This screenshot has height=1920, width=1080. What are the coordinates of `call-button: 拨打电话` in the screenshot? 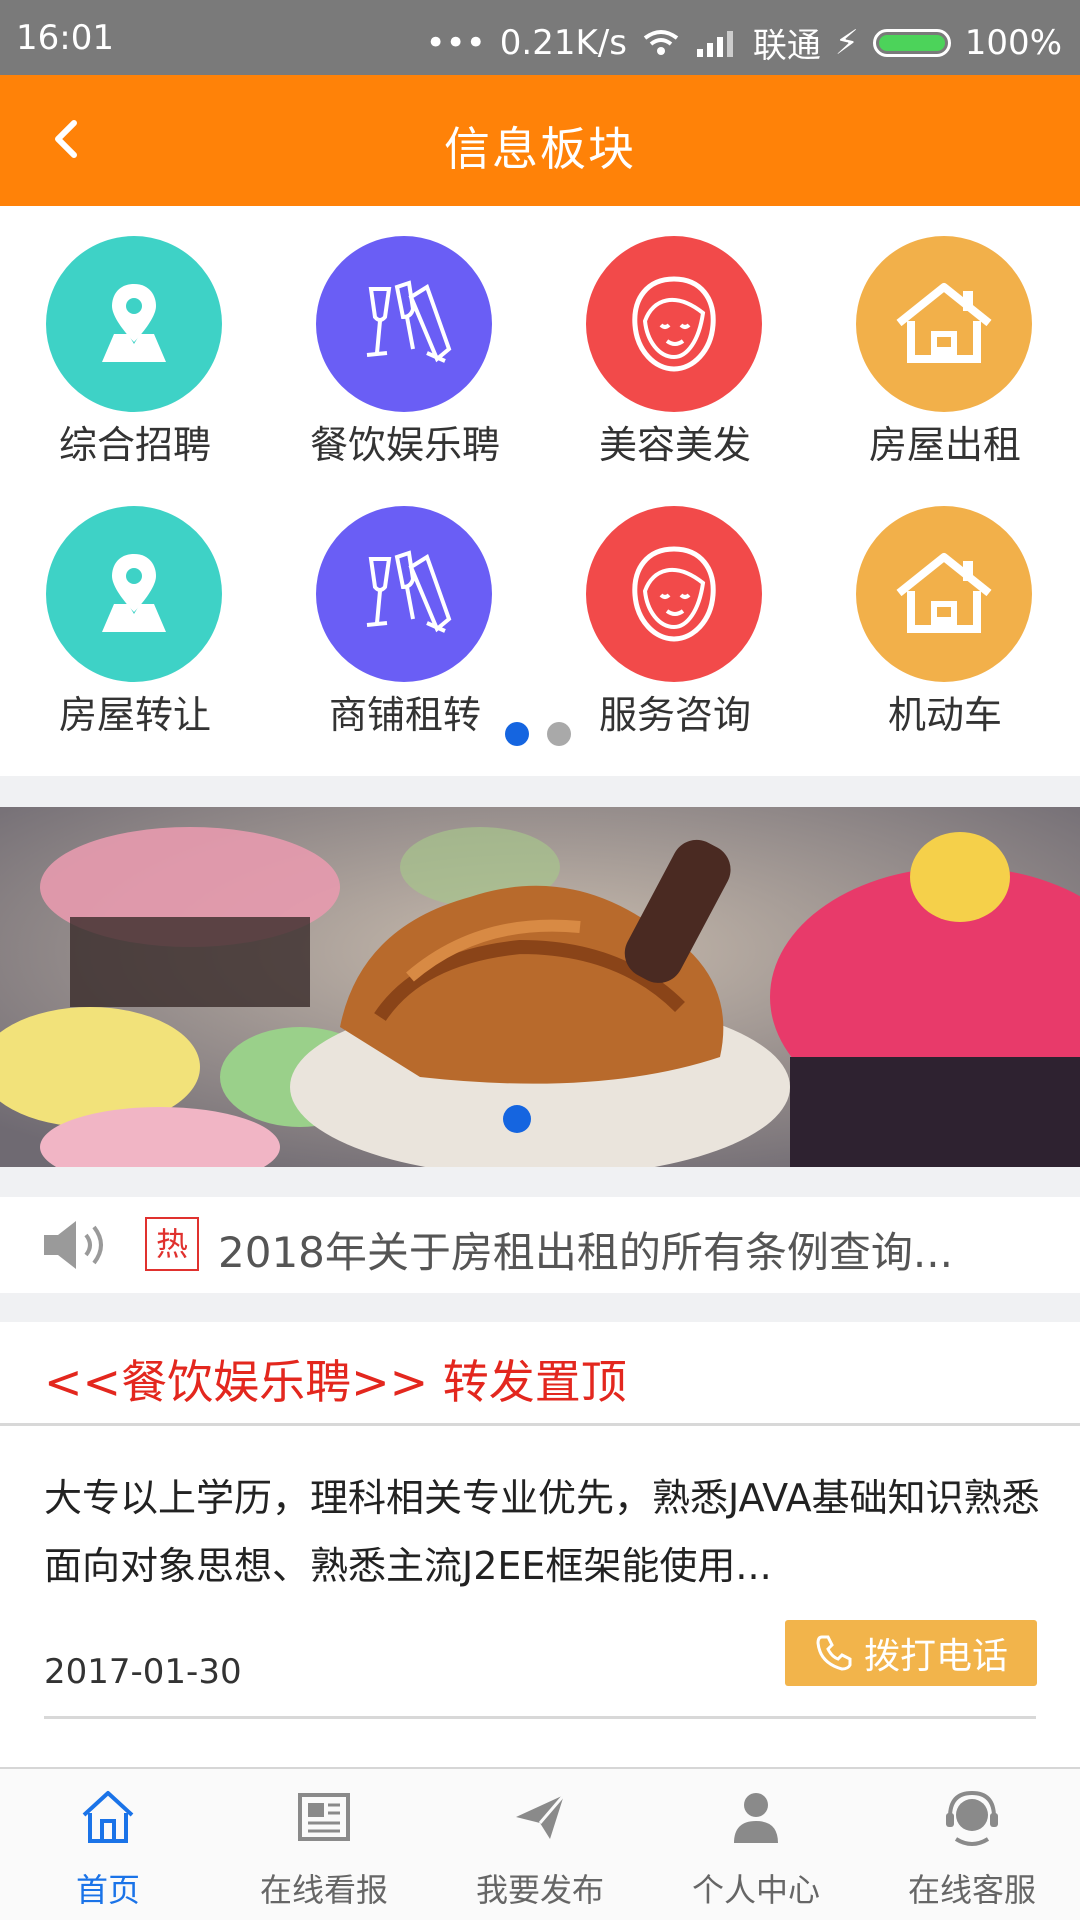 It's located at (911, 1653).